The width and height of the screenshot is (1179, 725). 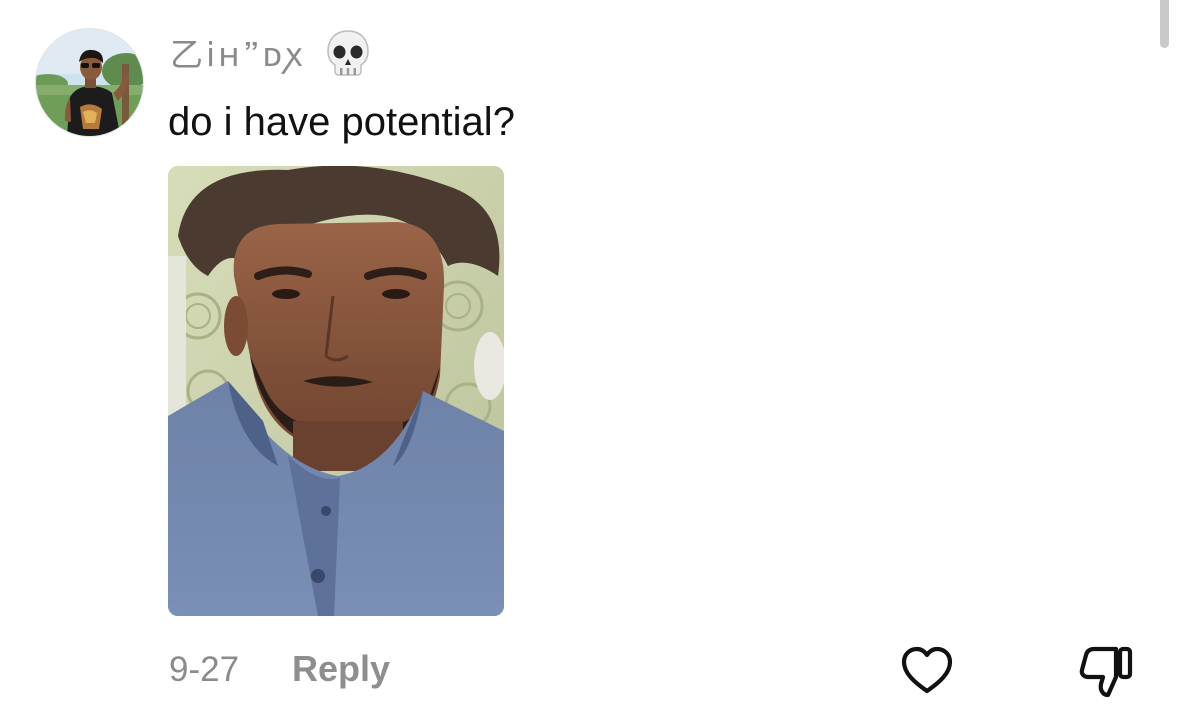 I want to click on username-row: 乙iн🙷ᴅꭗ, so click(x=270, y=54).